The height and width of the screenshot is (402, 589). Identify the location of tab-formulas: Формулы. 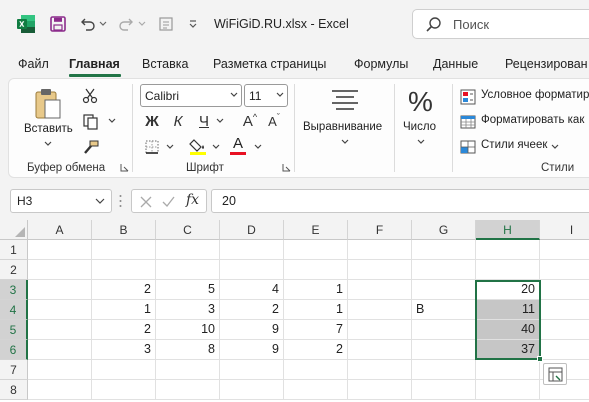
(381, 64).